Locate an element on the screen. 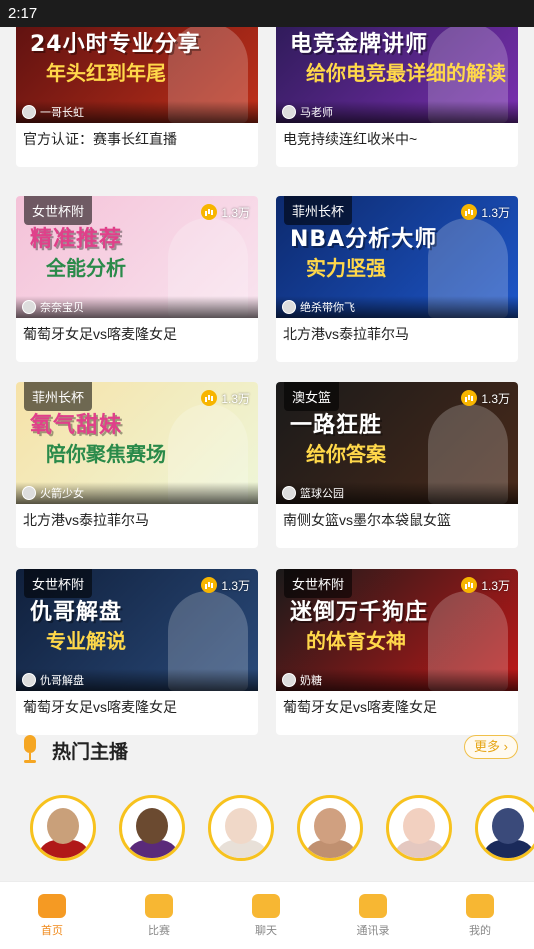  stream-thumbnail: 精准推荐 全能分析 女世杯附 1.3万 奈奈宝贝 is located at coordinates (137, 257).